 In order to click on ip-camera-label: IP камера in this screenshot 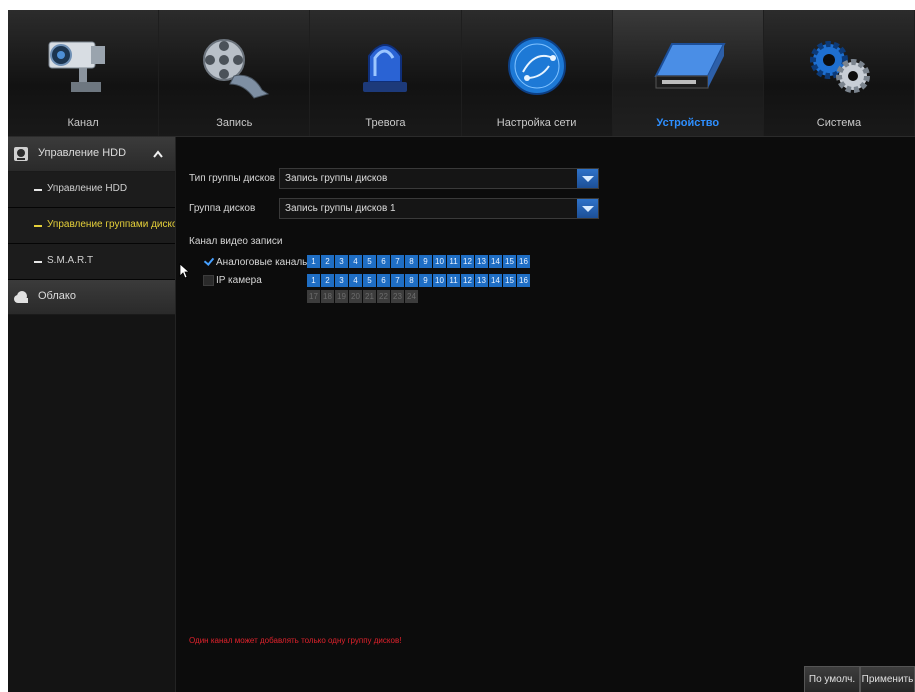, I will do `click(239, 280)`.